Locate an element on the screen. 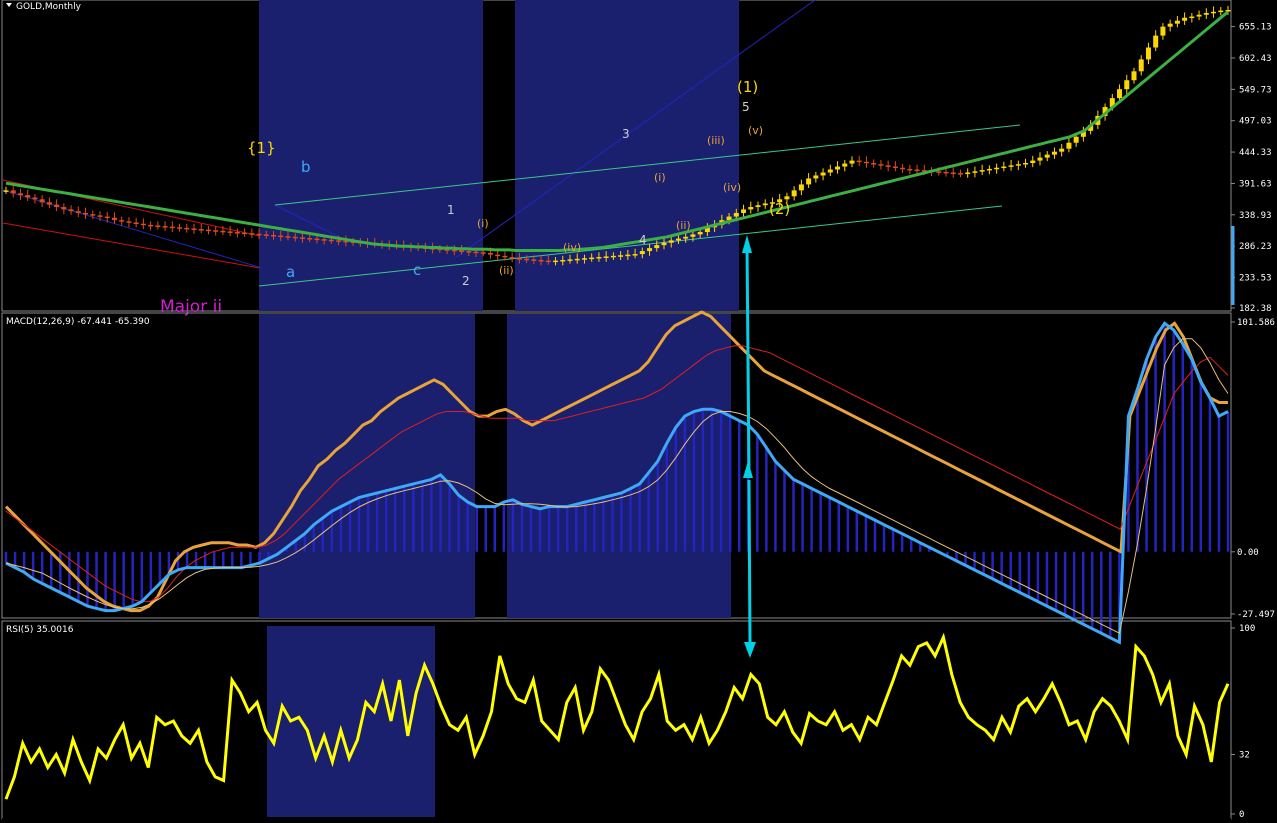  wave-label-c: c is located at coordinates (417, 270).